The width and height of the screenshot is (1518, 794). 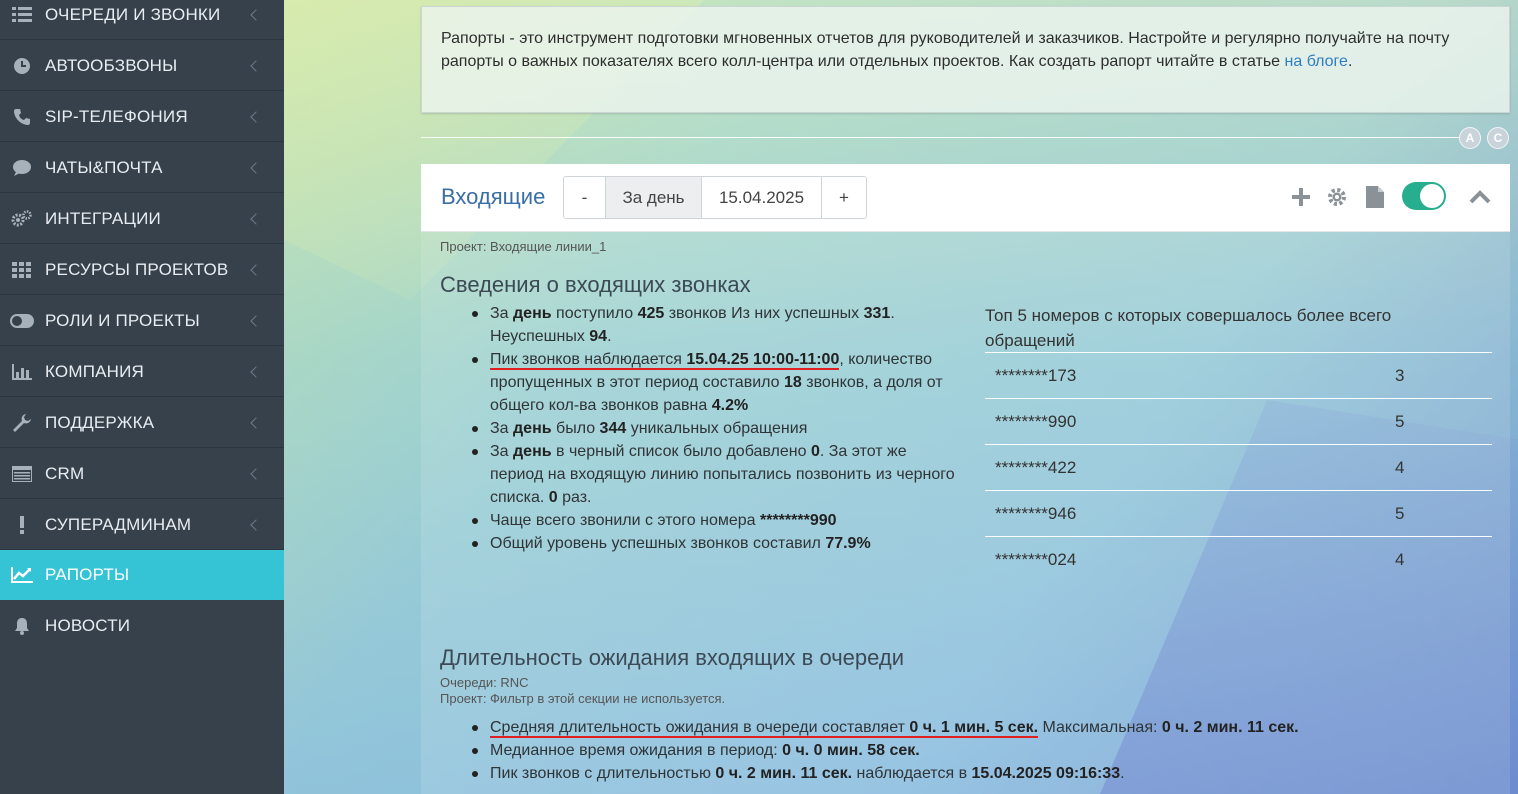 What do you see at coordinates (22, 474) in the screenshot?
I see `table-icon` at bounding box center [22, 474].